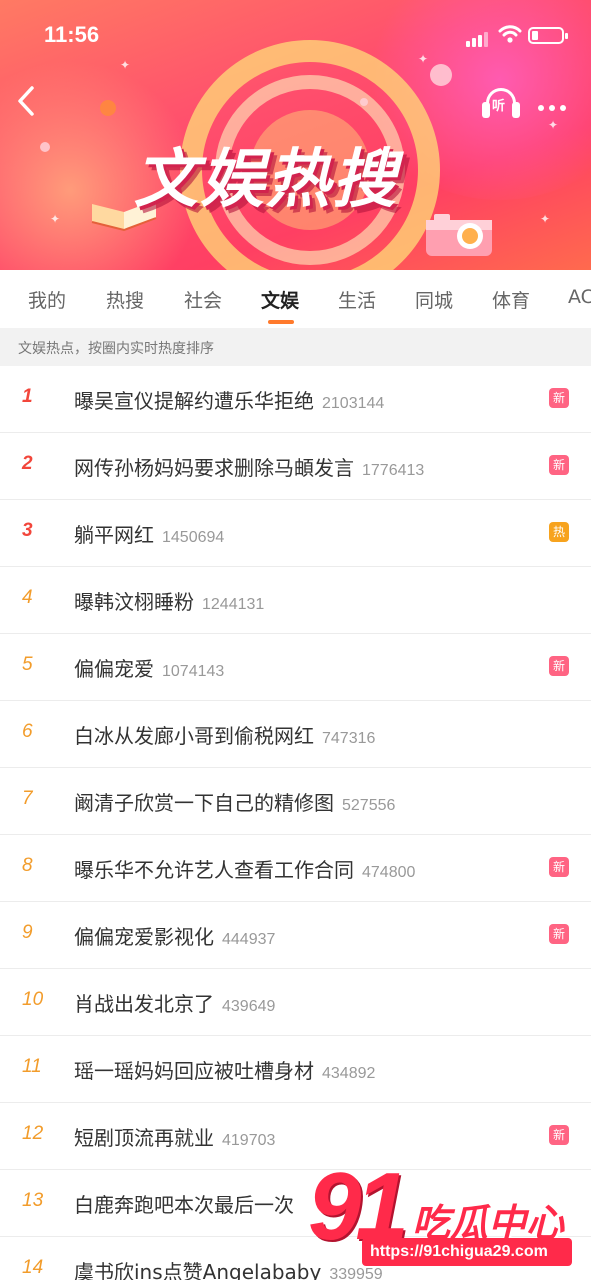 The width and height of the screenshot is (591, 1280). What do you see at coordinates (184, 1203) in the screenshot?
I see `item-text: 白鹿奔跑吧本次最后一次` at bounding box center [184, 1203].